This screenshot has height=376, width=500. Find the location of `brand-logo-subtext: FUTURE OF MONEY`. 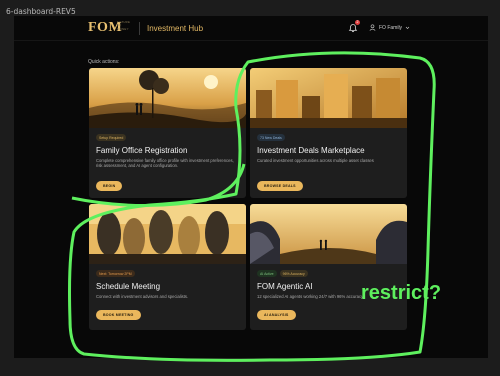

brand-logo-subtext: FUTURE OF MONEY is located at coordinates (124, 25).